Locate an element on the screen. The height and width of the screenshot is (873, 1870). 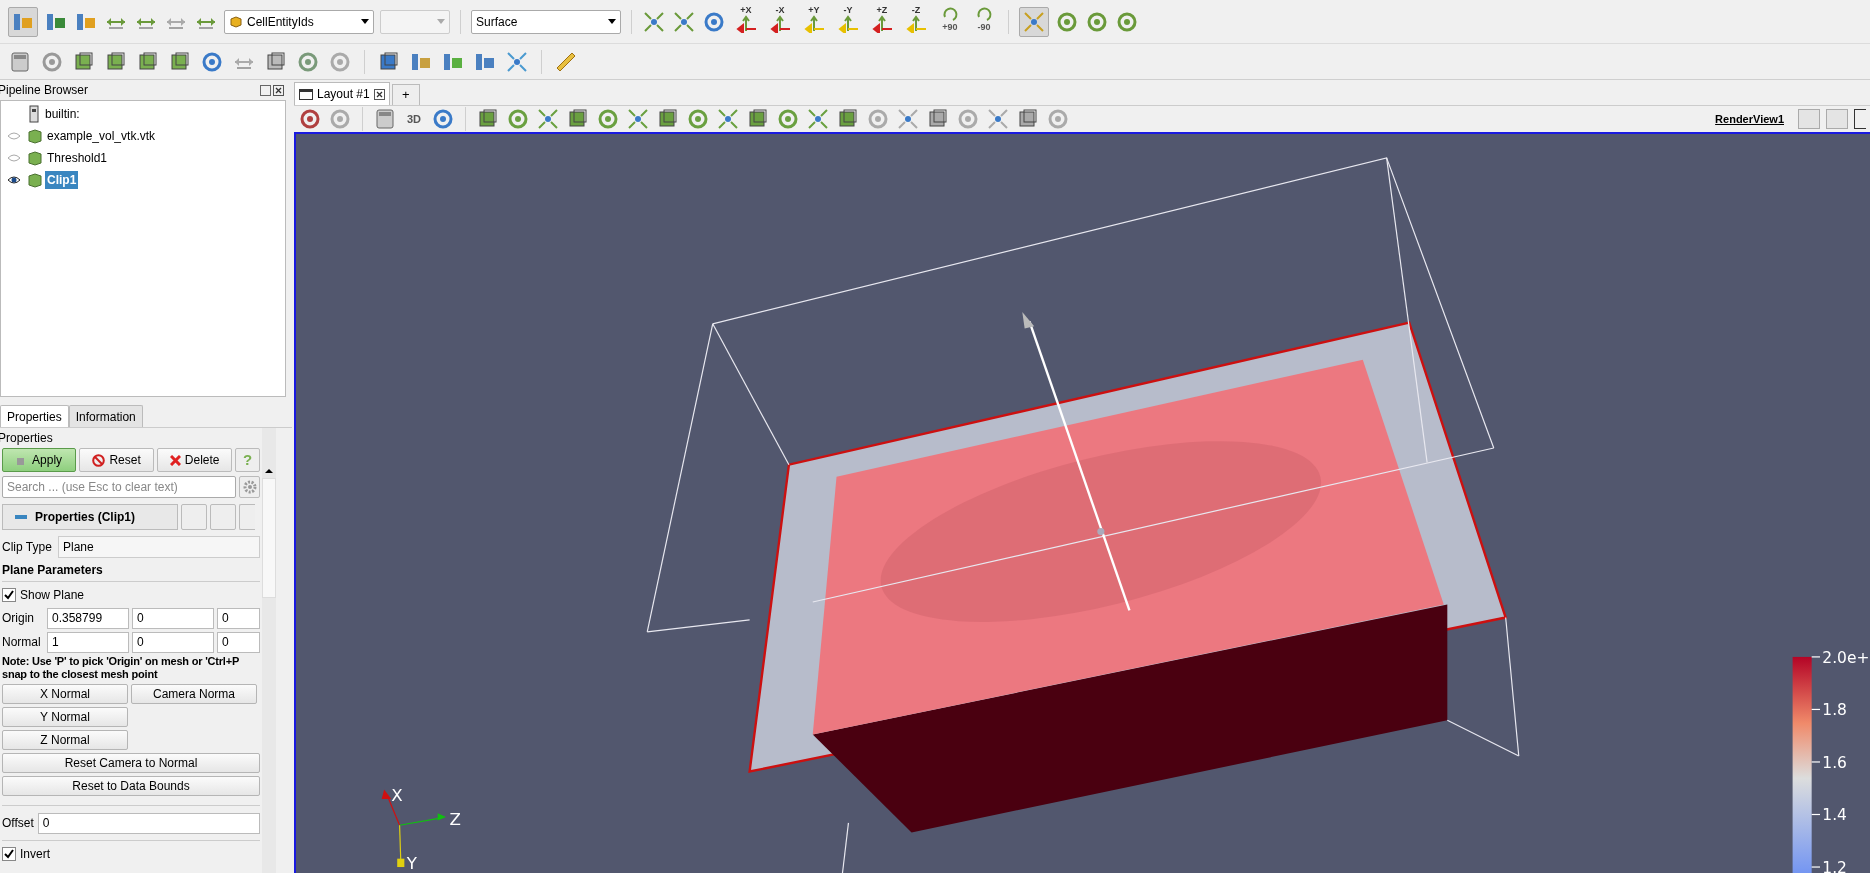
pipeline-item: Clip1 is located at coordinates (62, 180).